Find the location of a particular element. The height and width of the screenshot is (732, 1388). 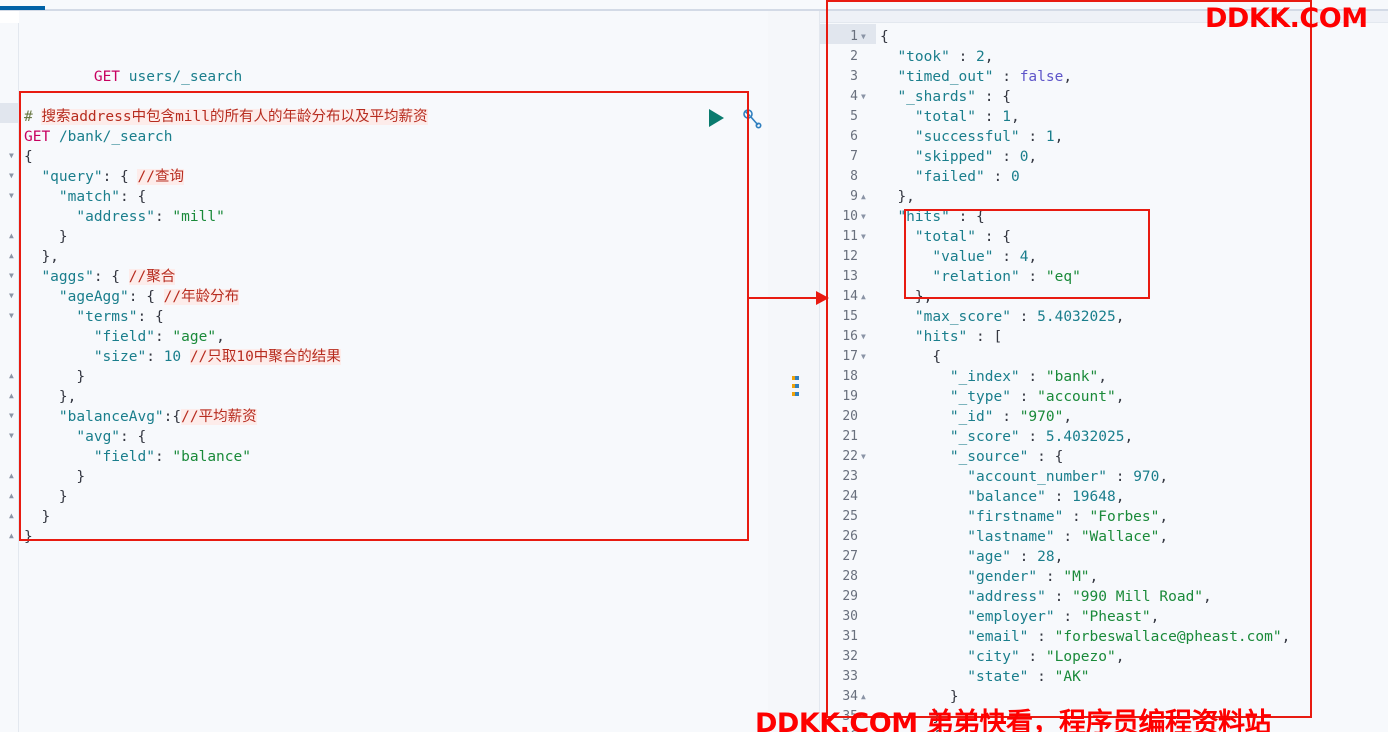

editor-code-line: }, is located at coordinates (49, 257).